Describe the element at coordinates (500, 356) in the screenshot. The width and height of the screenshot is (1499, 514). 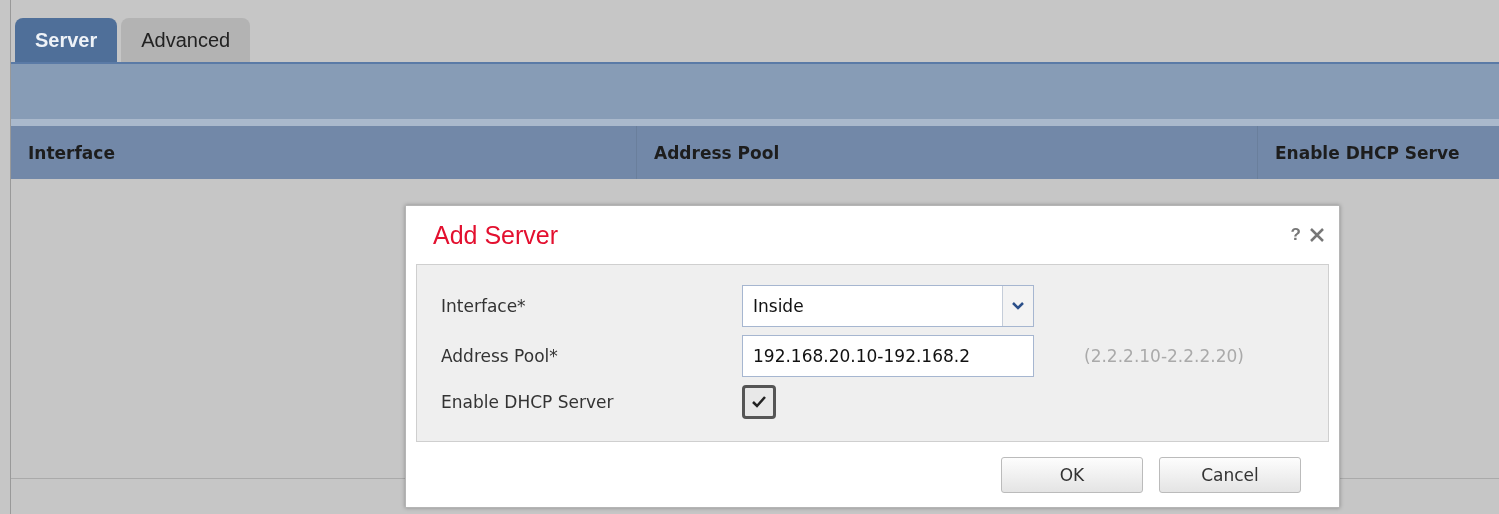
I see `field-label: Address Pool*` at that location.